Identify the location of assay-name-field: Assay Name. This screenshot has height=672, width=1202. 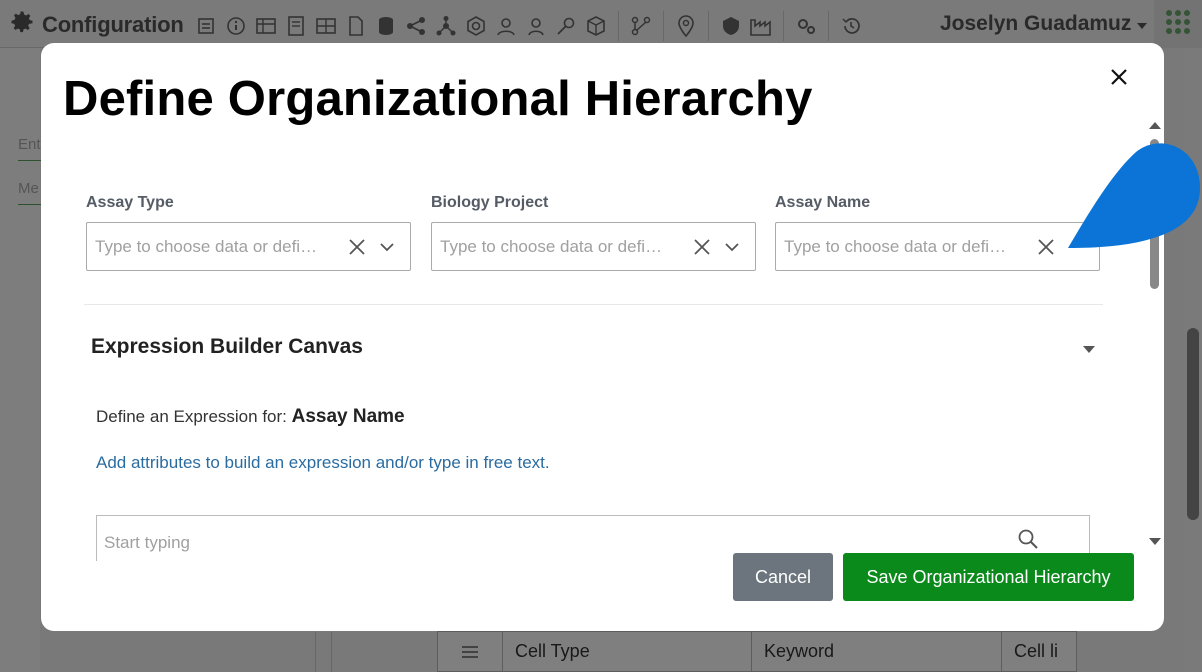
(937, 232).